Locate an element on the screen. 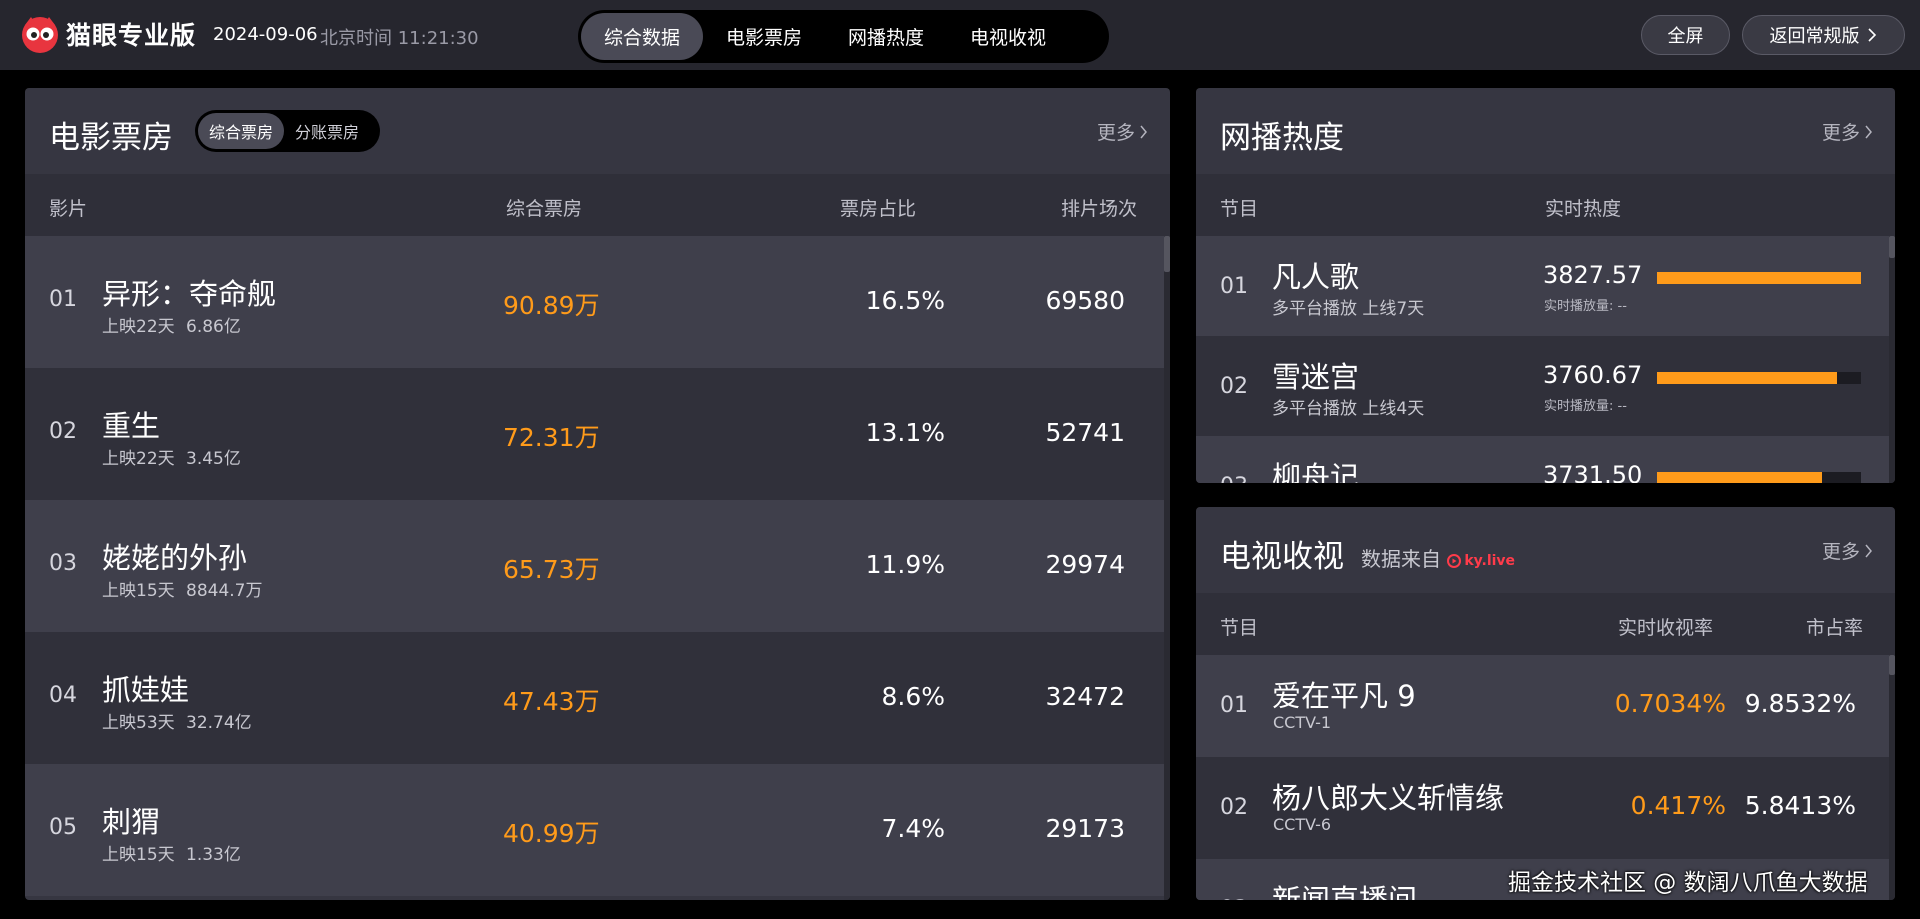  total-boxoffice: 3.45亿 is located at coordinates (213, 459).